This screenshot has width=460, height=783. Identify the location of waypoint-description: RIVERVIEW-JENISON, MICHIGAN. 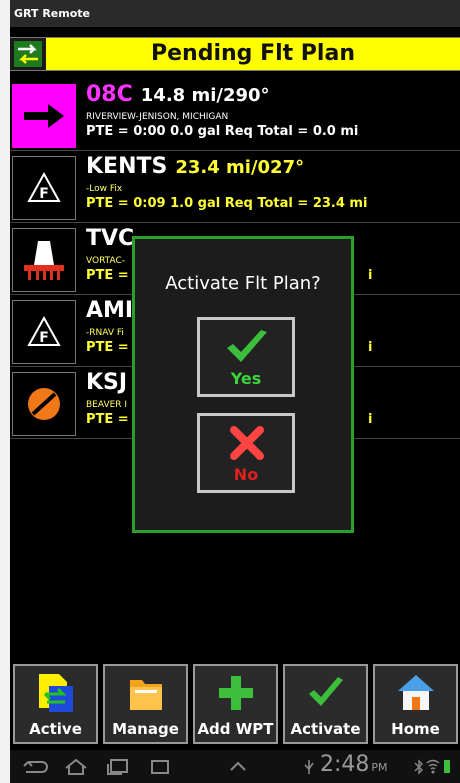
(157, 117).